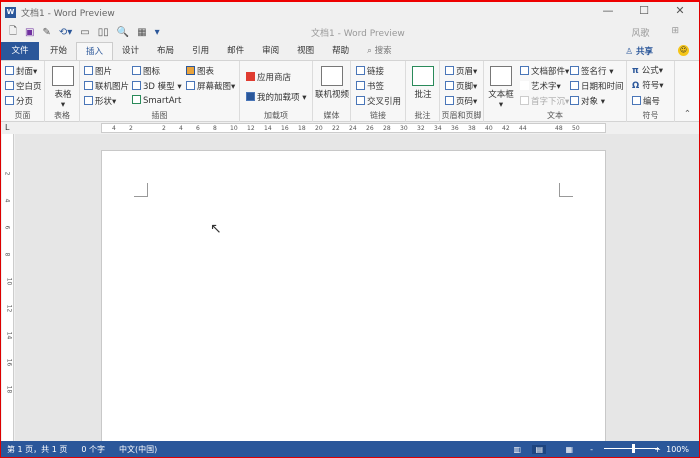  Describe the element at coordinates (677, 449) in the screenshot. I see `zoom-level: 100%` at that location.